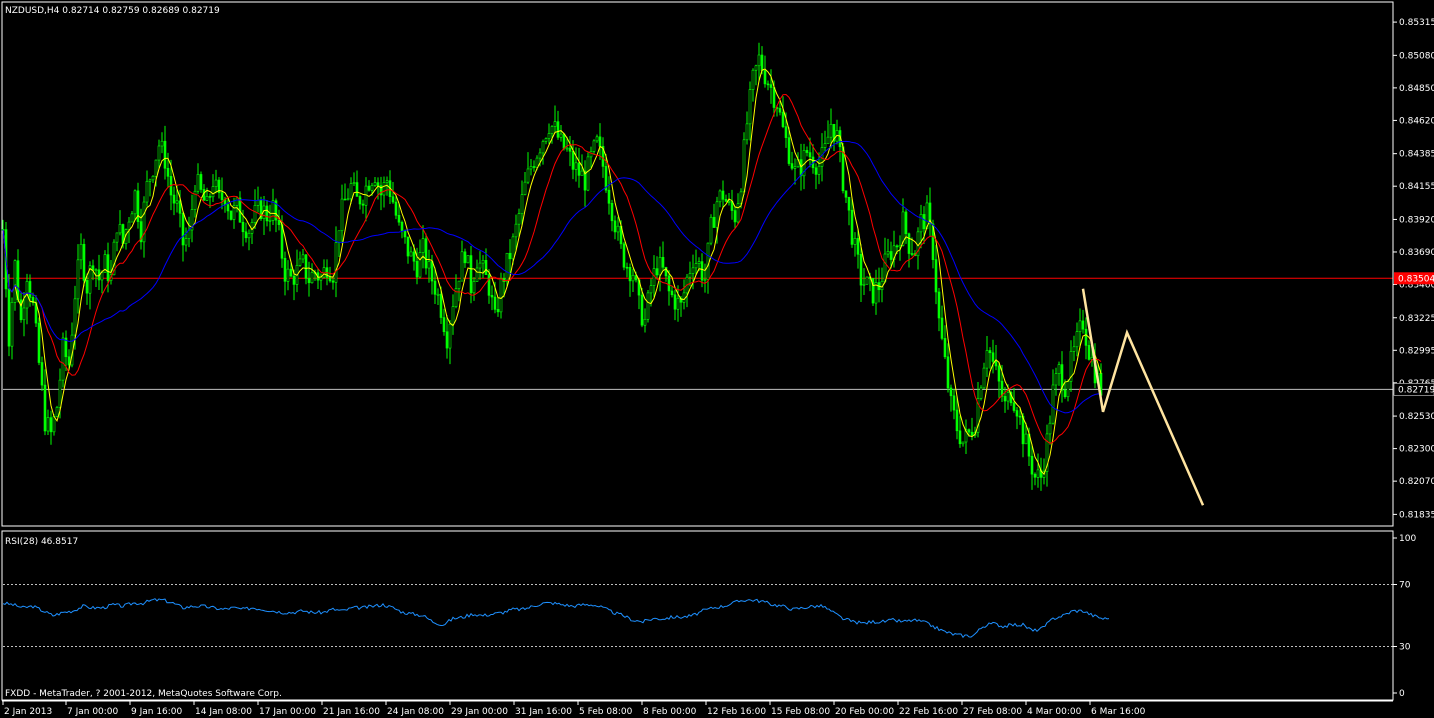  What do you see at coordinates (1416, 279) in the screenshot?
I see `price-level-label: 0.83504` at bounding box center [1416, 279].